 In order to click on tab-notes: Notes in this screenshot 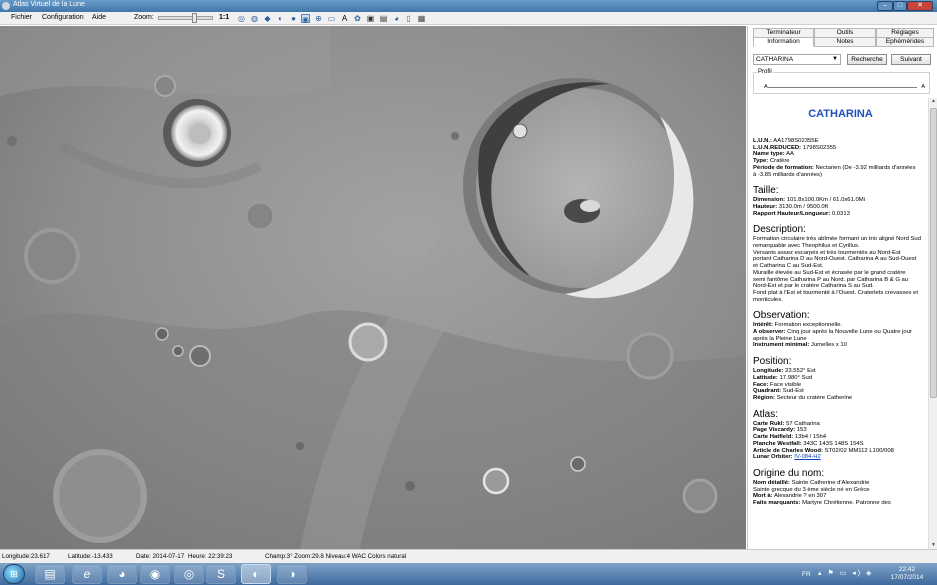, I will do `click(845, 42)`.